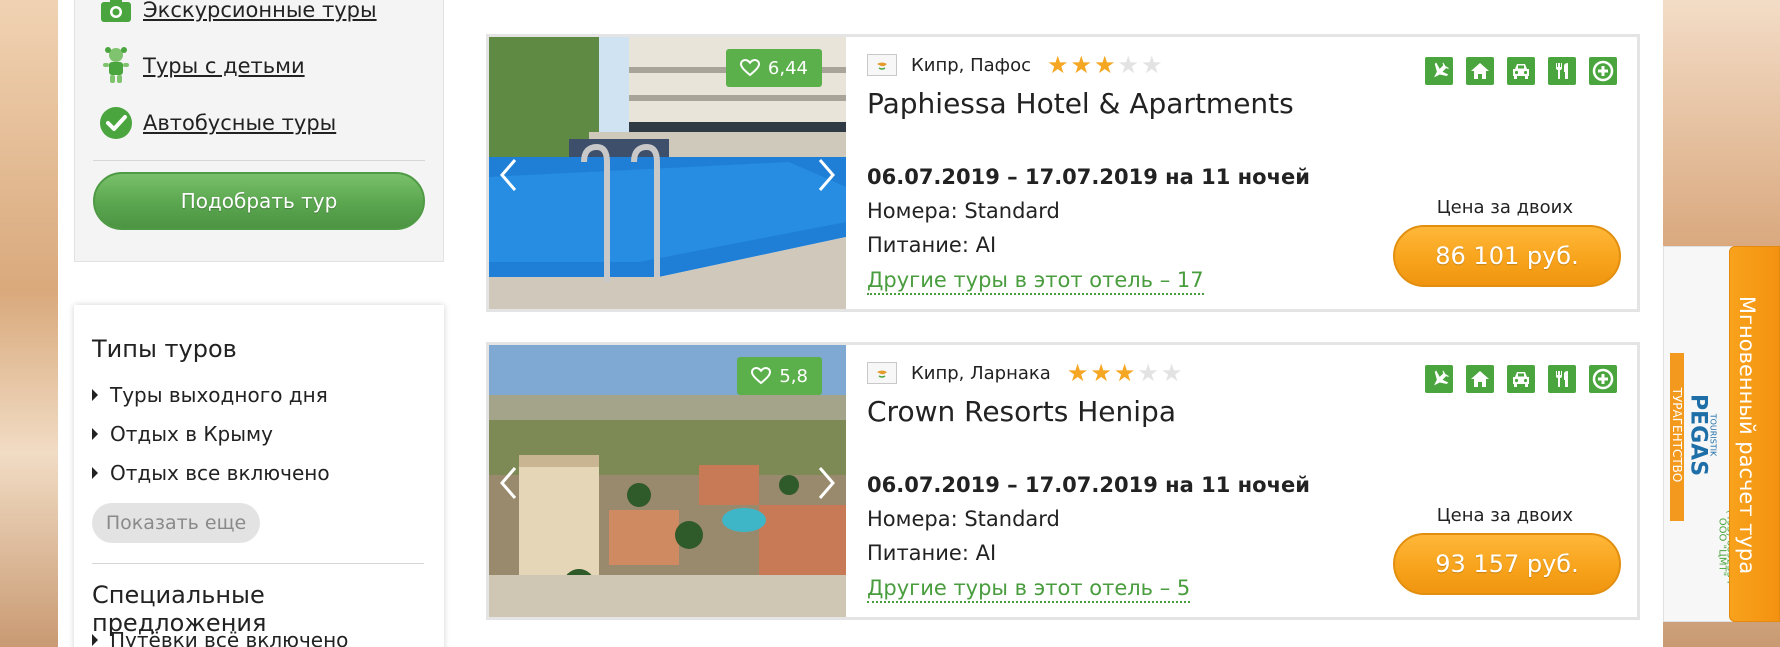  What do you see at coordinates (1747, 435) in the screenshot?
I see `instant-calc-label: Мгновенный расчет тура` at bounding box center [1747, 435].